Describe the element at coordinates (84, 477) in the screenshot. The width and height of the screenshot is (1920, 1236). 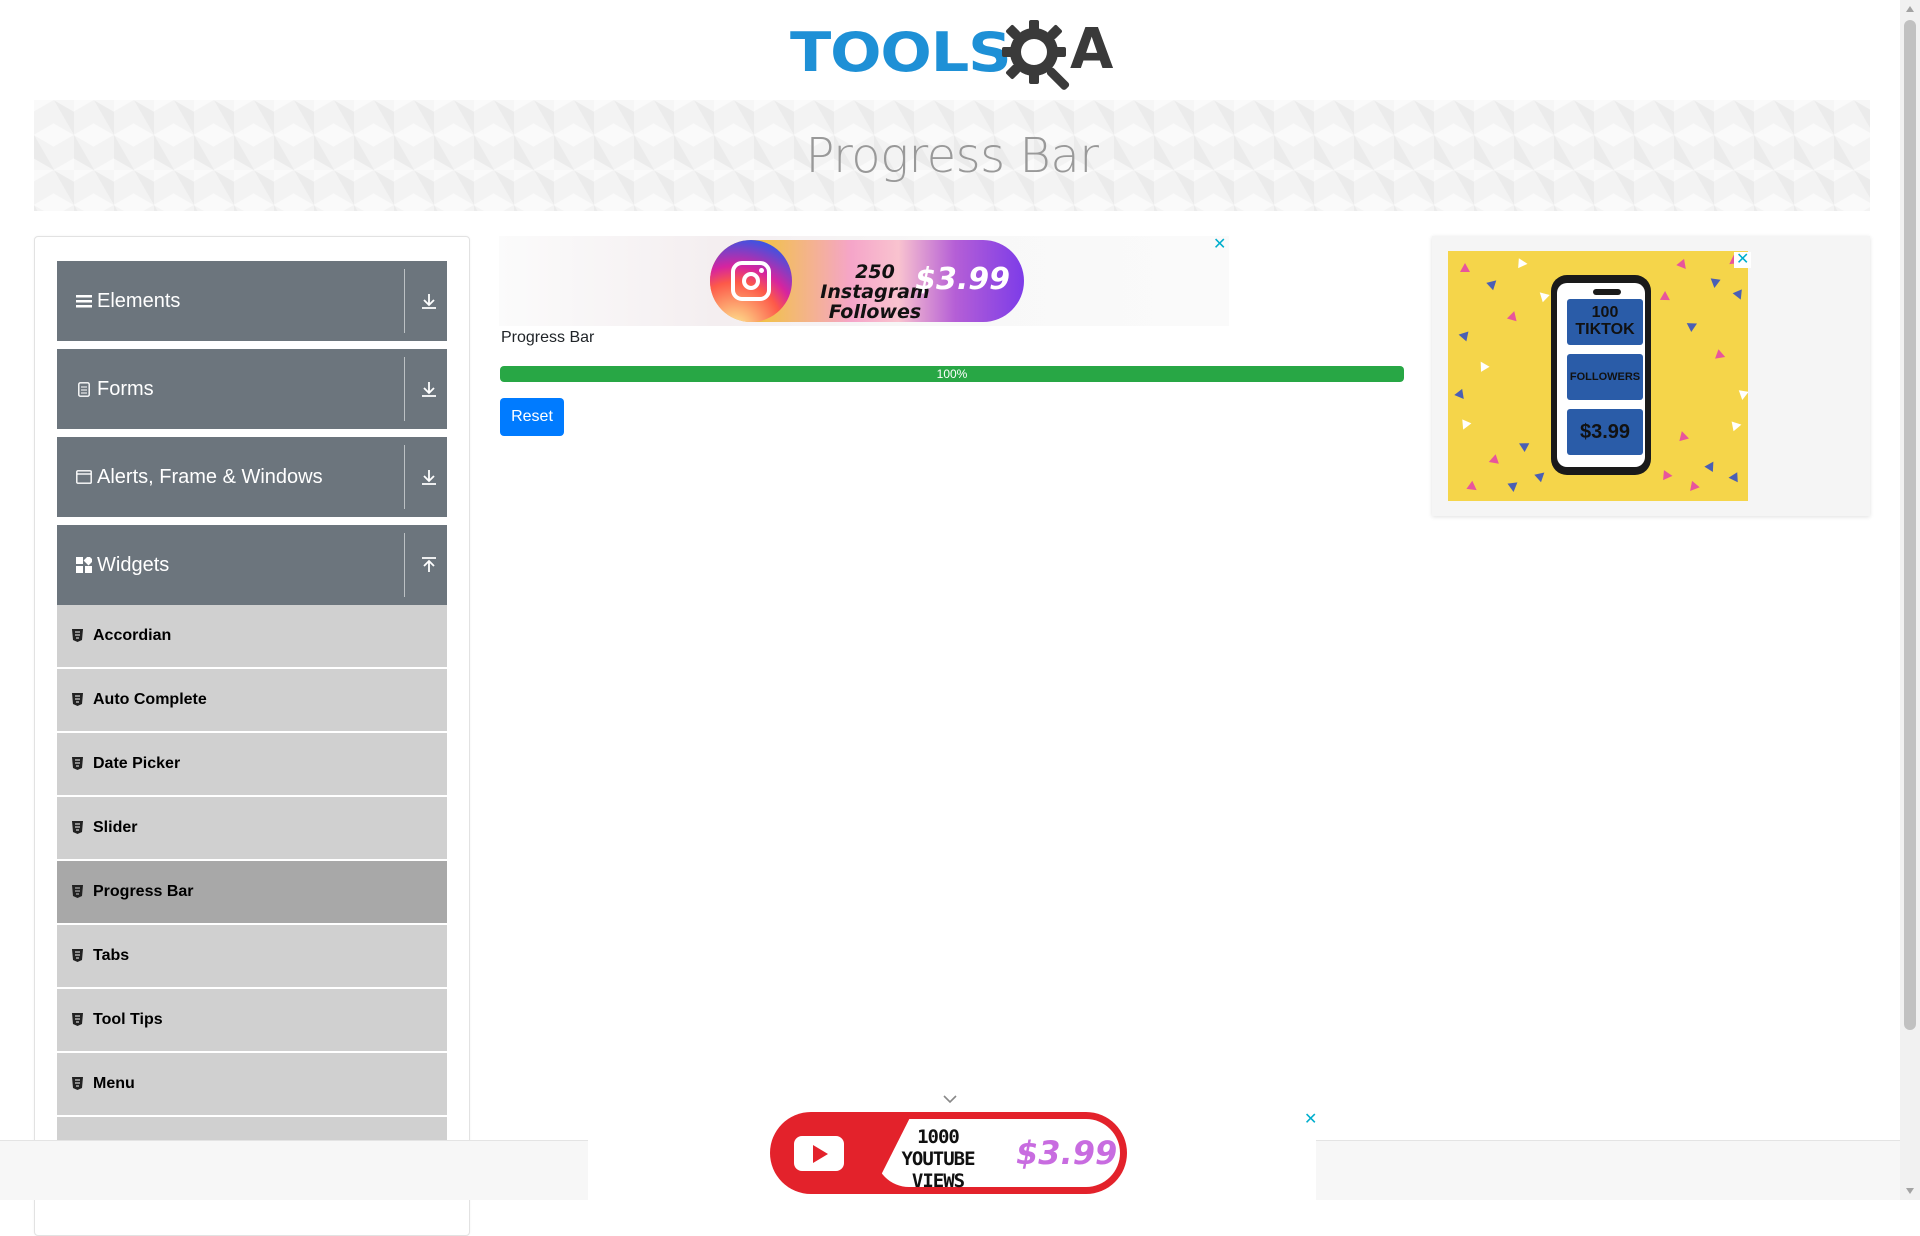
I see `window-icon` at that location.